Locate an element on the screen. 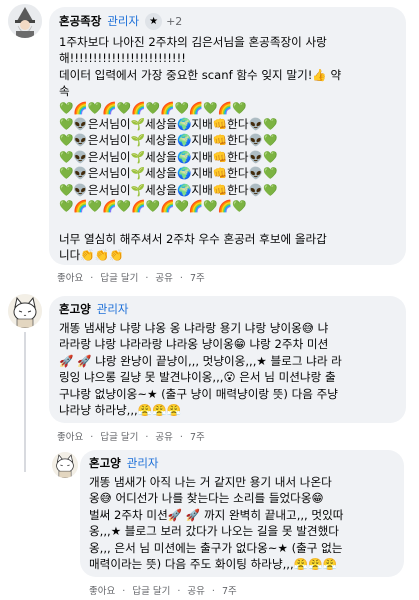  avatar-wizard is located at coordinates (25, 21).